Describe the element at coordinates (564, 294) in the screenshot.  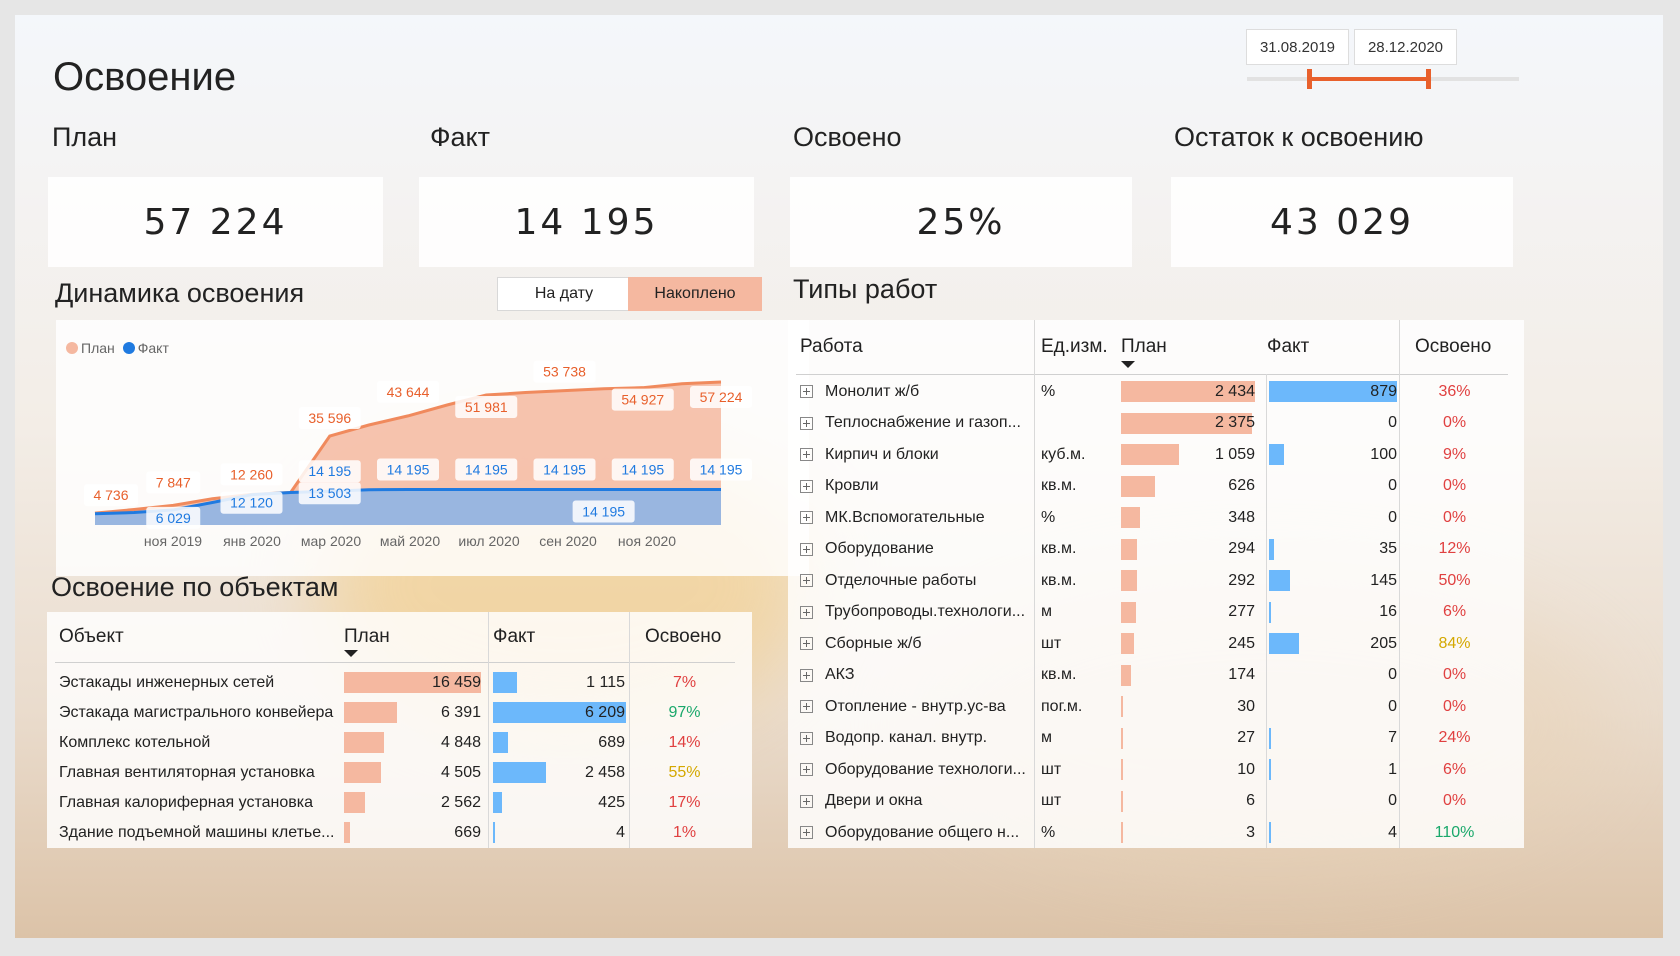
I see `toggle-on-date-button: На дату` at that location.